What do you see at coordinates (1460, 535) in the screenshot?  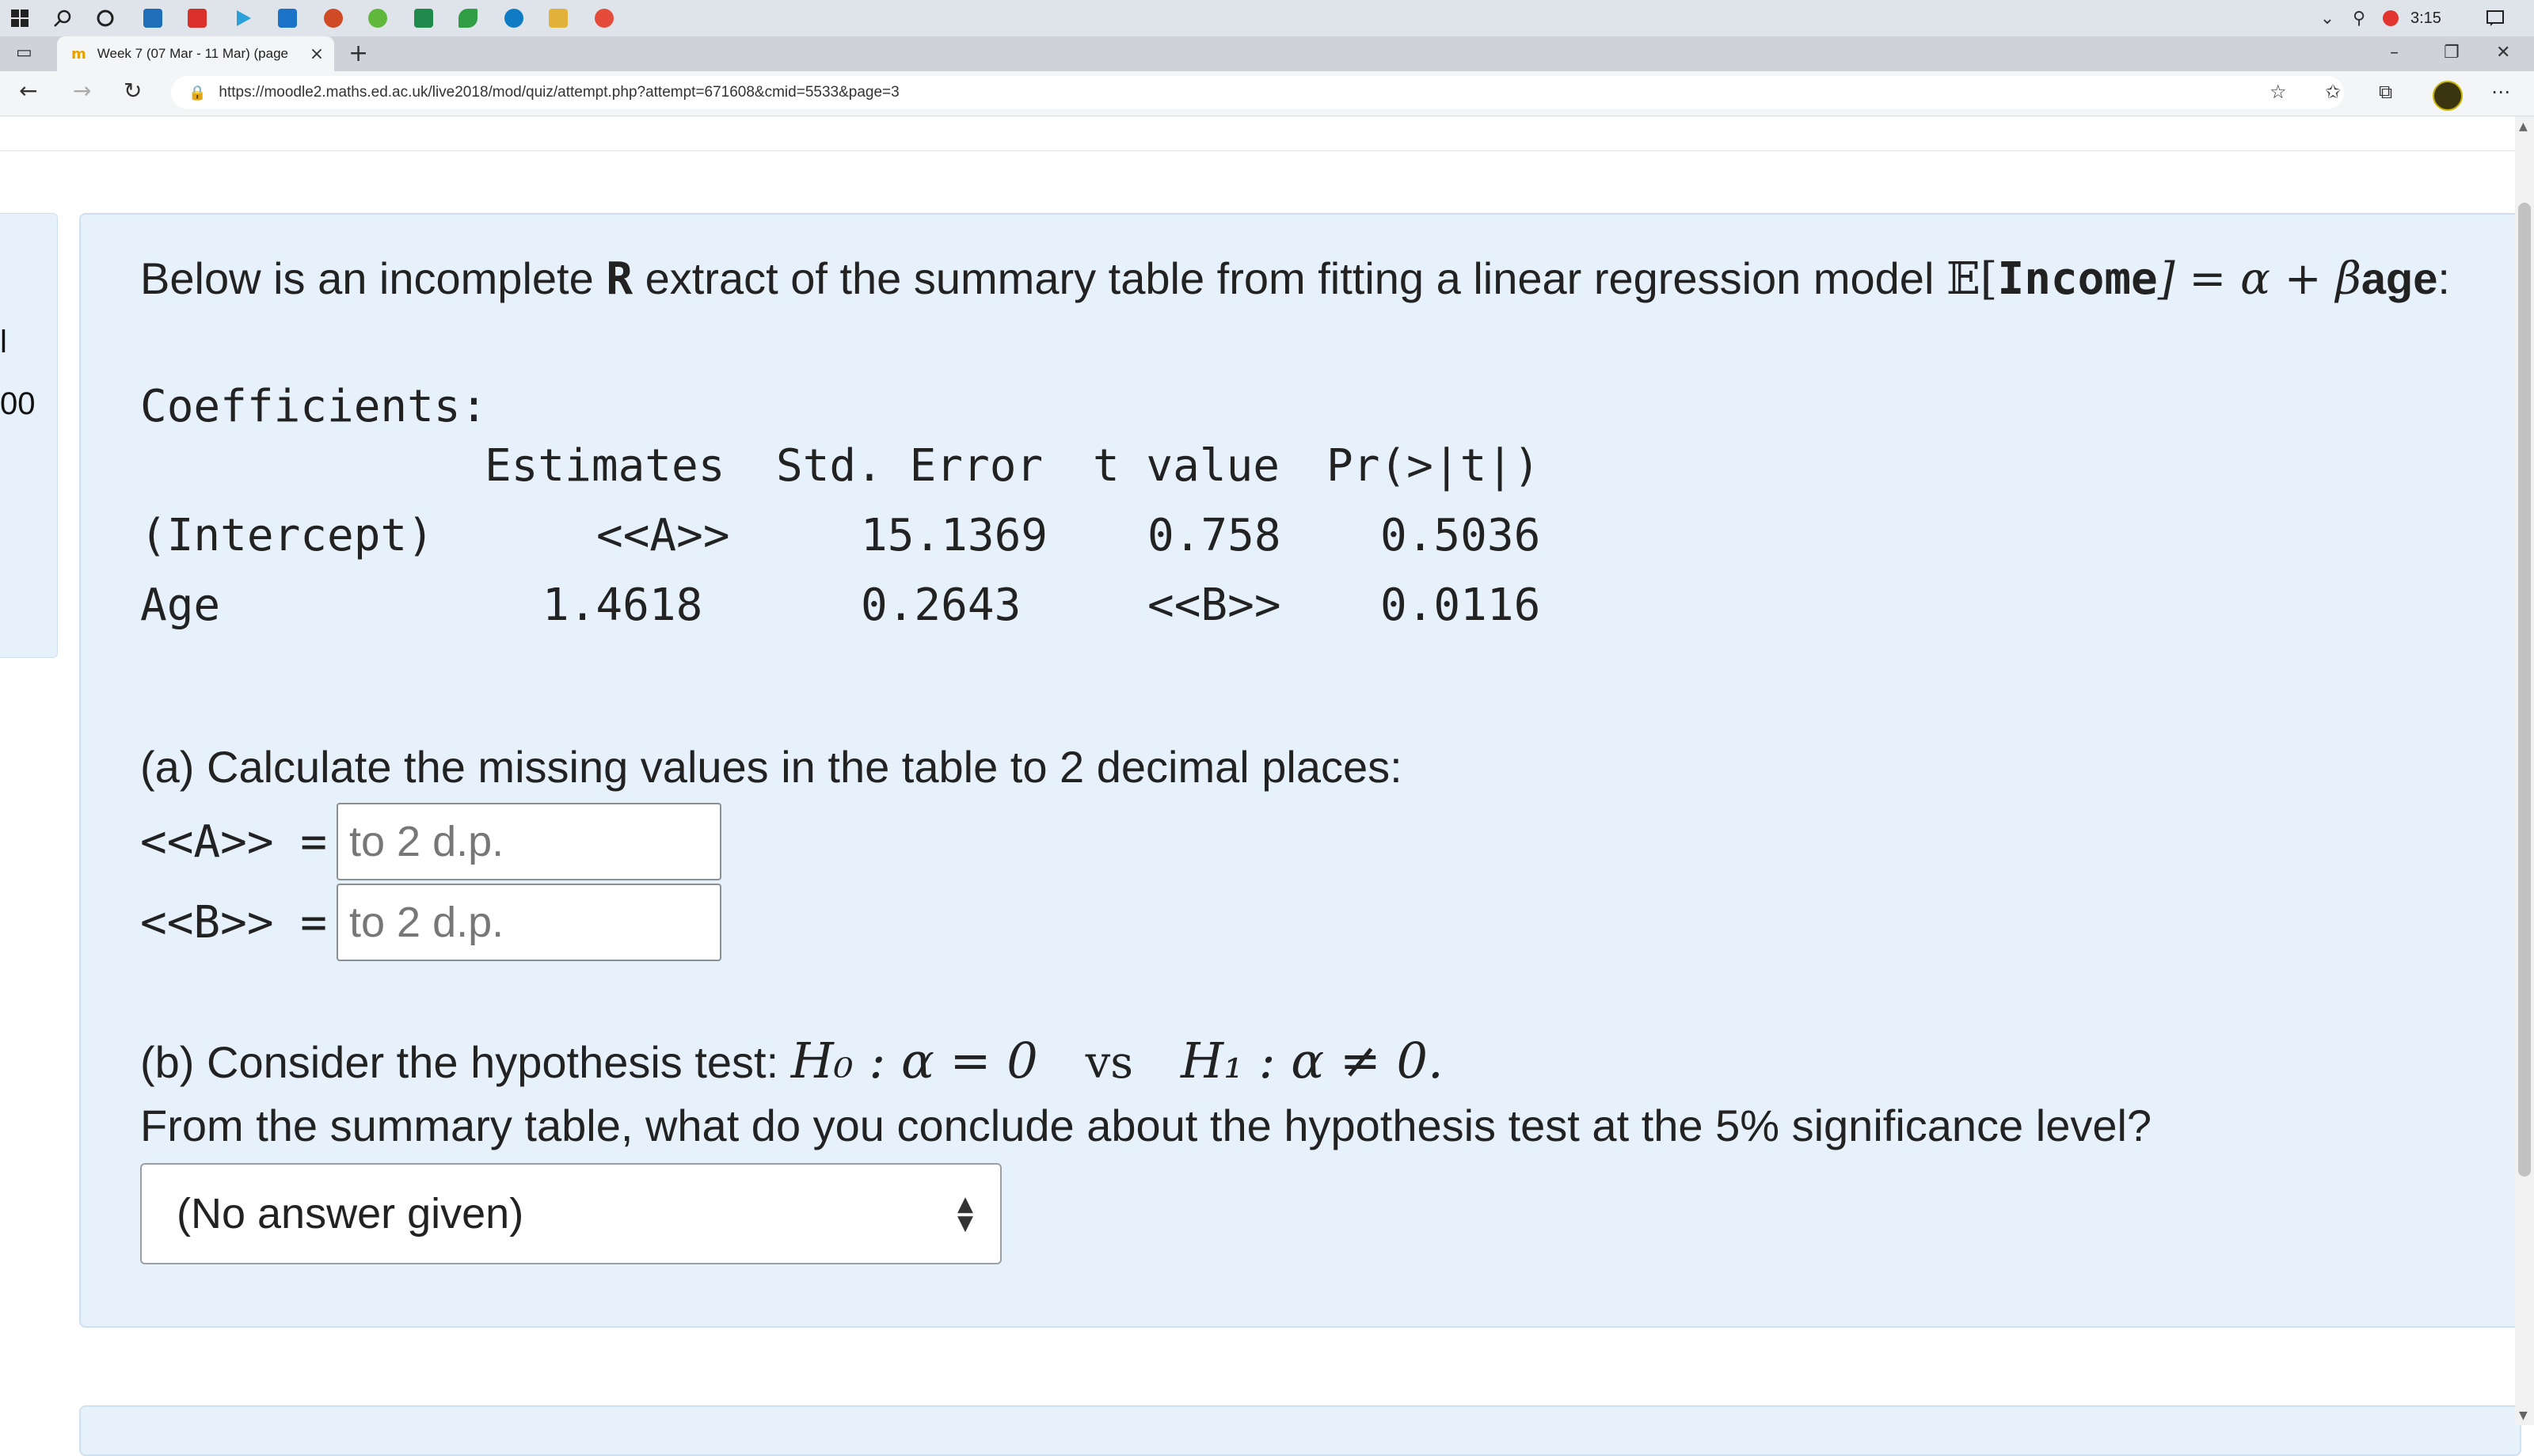 I see `cell-p-value: 0.5036` at bounding box center [1460, 535].